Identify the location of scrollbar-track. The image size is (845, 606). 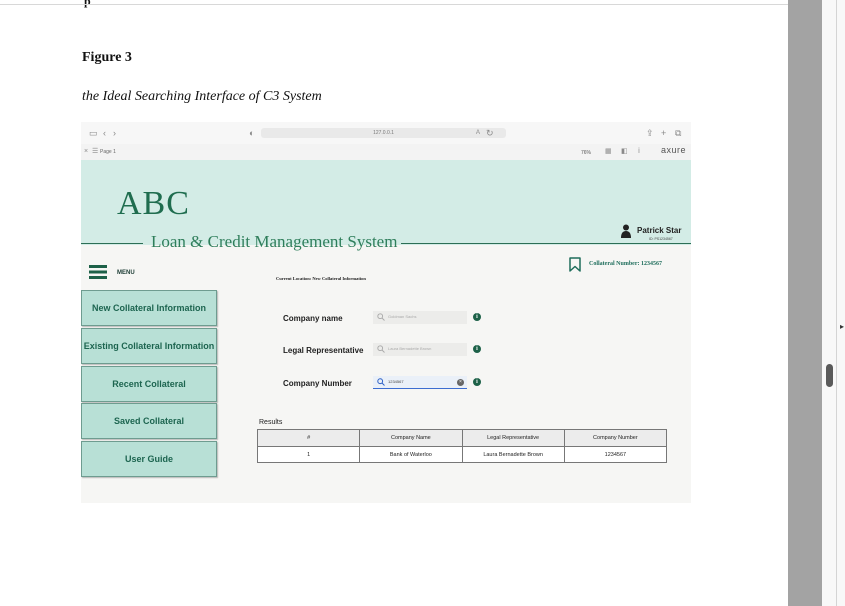
(805, 303).